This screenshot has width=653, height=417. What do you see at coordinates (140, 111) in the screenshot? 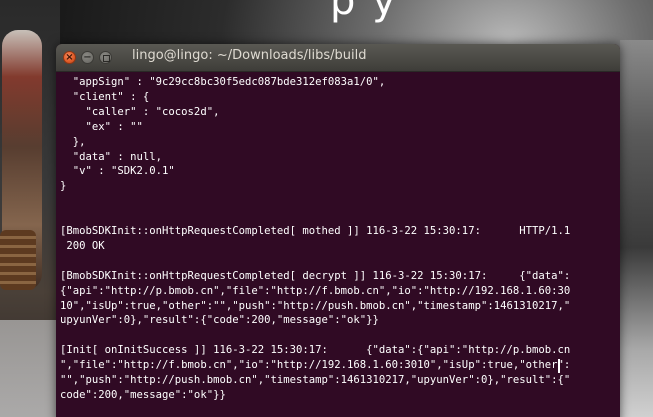
I see `terminal-line: "caller" : "cocos2d",` at bounding box center [140, 111].